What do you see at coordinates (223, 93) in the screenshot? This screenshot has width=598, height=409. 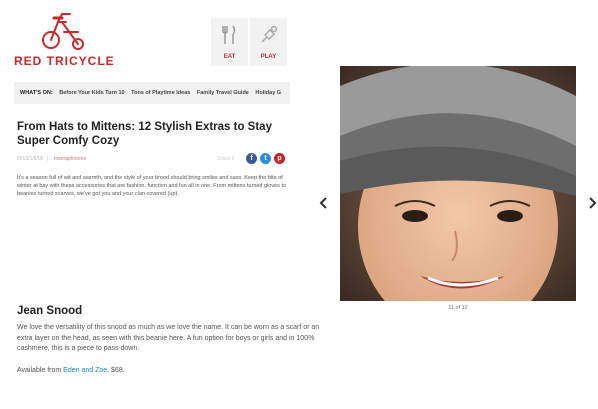 I see `sub-nav-item: Family Travel Guide` at bounding box center [223, 93].